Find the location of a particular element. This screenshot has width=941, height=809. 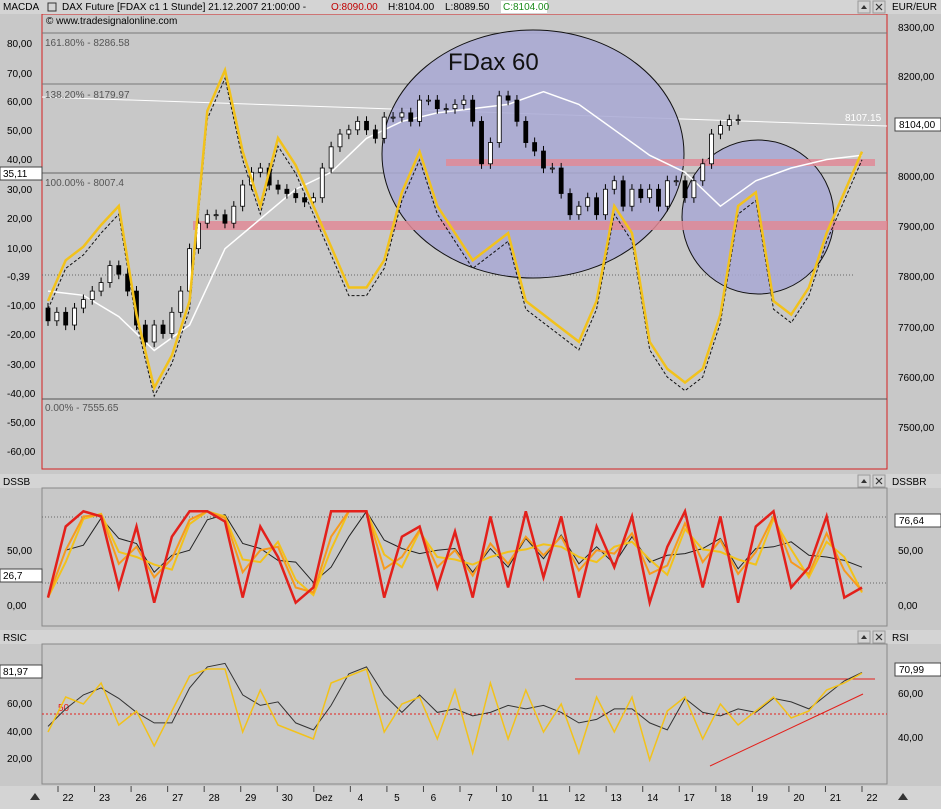

left-tick: -40,00 is located at coordinates (21, 394).